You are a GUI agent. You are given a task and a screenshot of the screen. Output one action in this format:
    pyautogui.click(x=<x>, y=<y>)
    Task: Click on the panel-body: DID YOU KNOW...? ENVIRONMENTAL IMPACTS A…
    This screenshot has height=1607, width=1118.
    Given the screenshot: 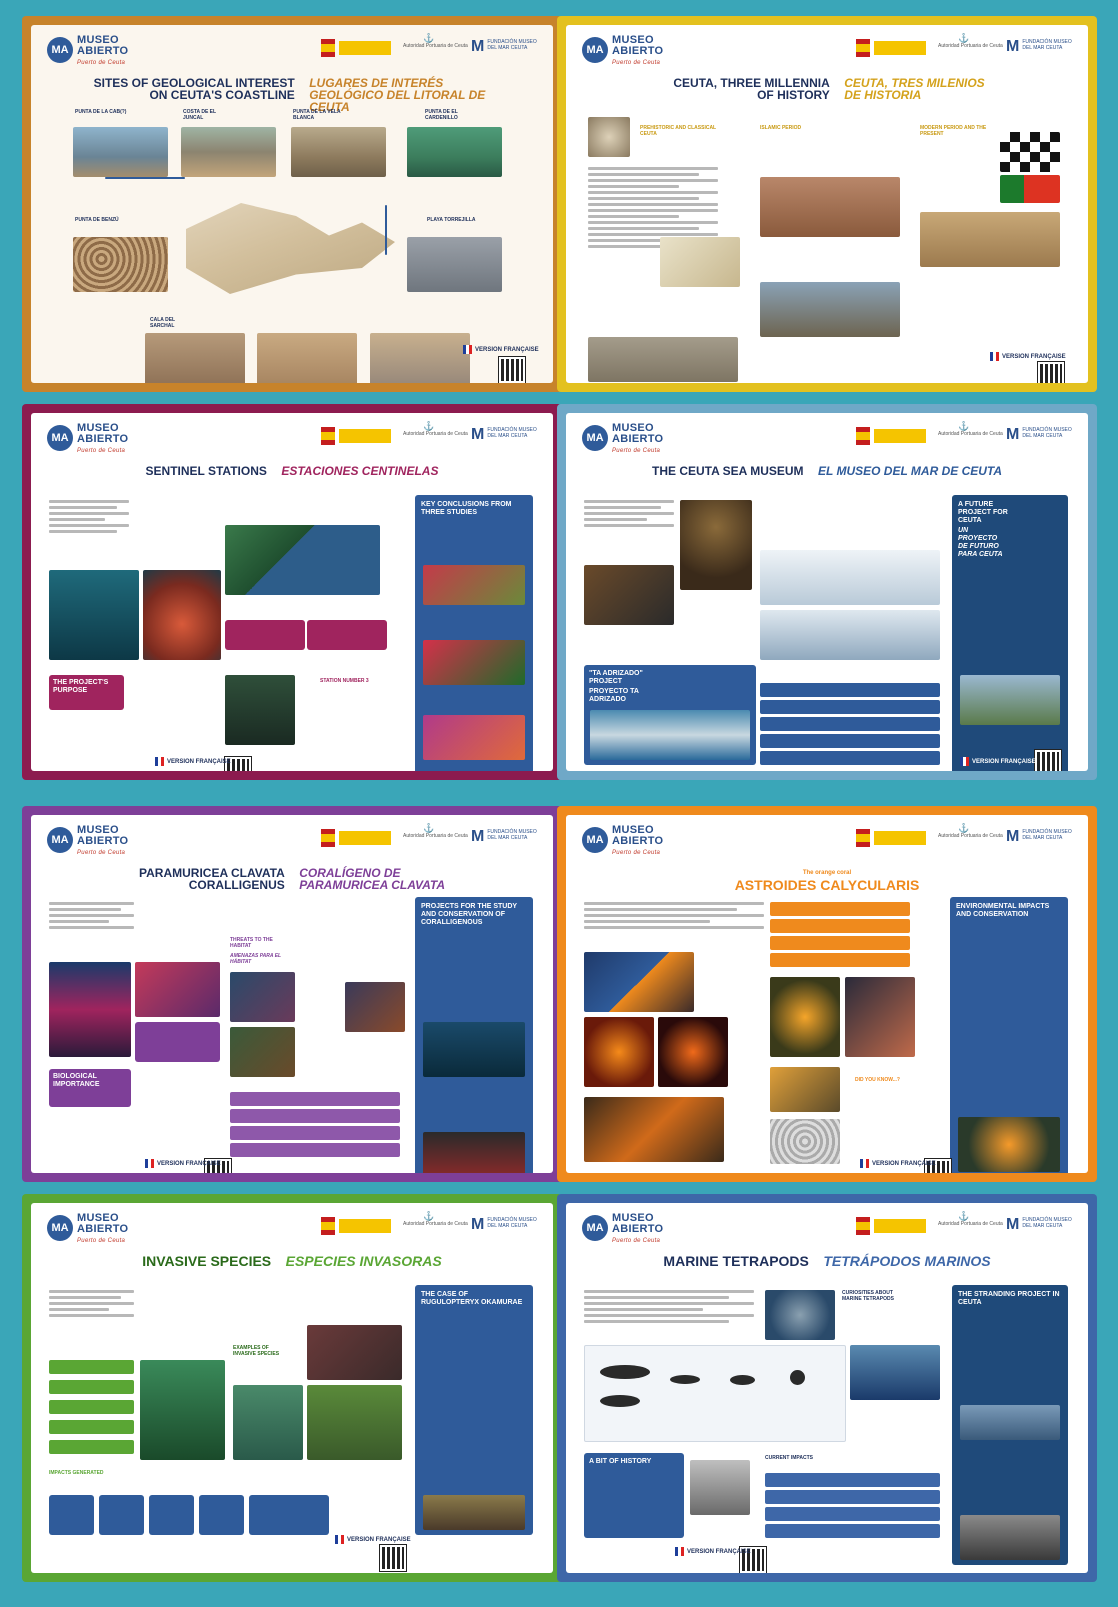 What is the action you would take?
    pyautogui.click(x=827, y=1035)
    